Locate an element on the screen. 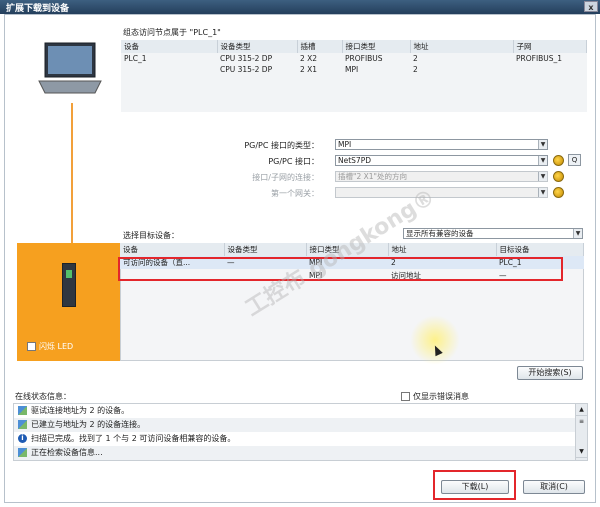 The image size is (600, 507). table-row: CPU 315-2 DP 2 X1 MPI 2 is located at coordinates (354, 69).